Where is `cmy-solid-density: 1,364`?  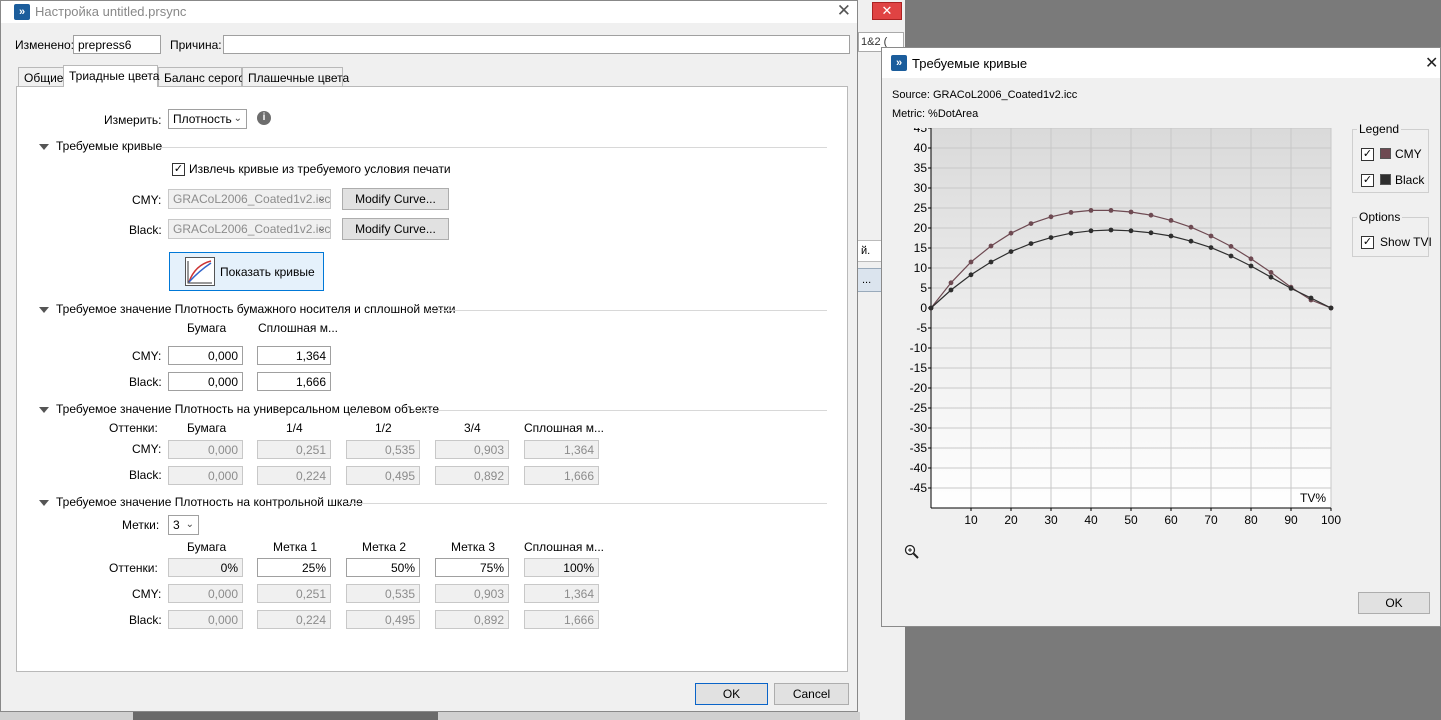 cmy-solid-density: 1,364 is located at coordinates (294, 355).